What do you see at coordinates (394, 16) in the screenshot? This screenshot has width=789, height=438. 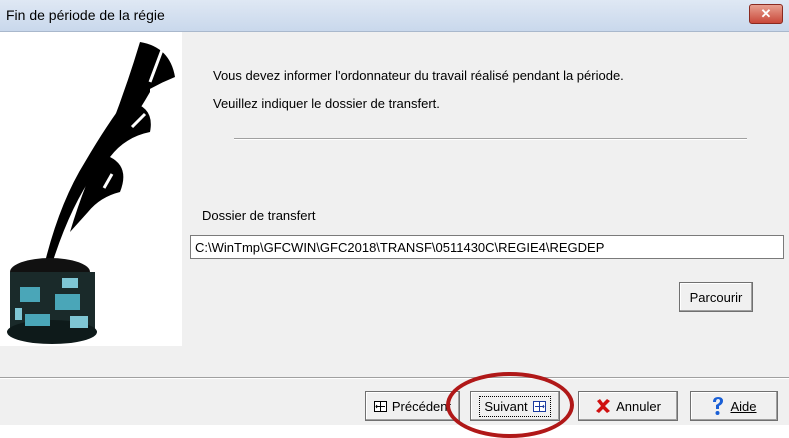 I see `title-bar: Fin de période de la régie ✕` at bounding box center [394, 16].